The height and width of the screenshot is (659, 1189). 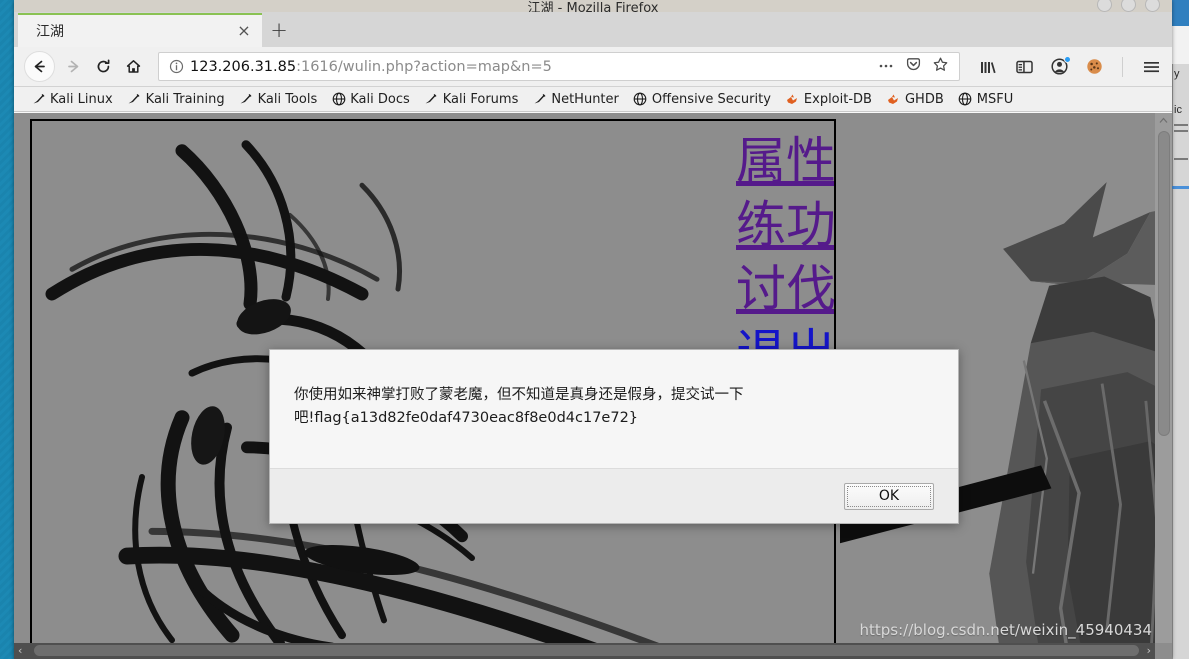 What do you see at coordinates (593, 29) in the screenshot?
I see `tab-strip: 江湖 × +` at bounding box center [593, 29].